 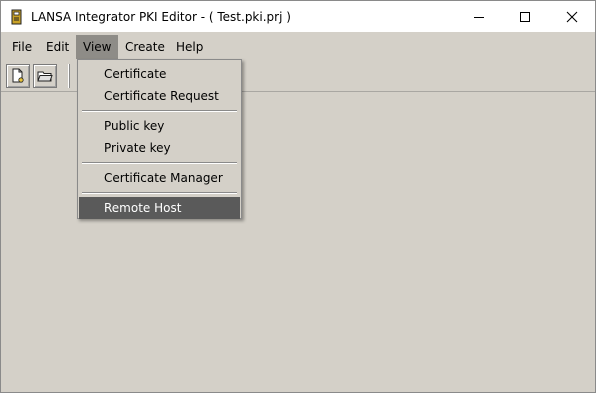 I want to click on open-folder-button, so click(x=45, y=76).